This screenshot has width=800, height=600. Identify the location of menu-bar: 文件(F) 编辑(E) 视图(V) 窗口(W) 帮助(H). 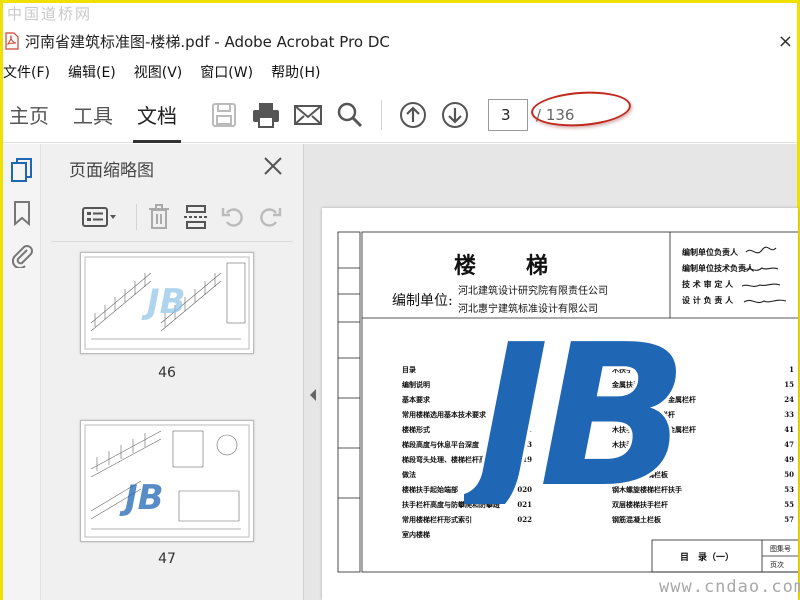
(400, 72).